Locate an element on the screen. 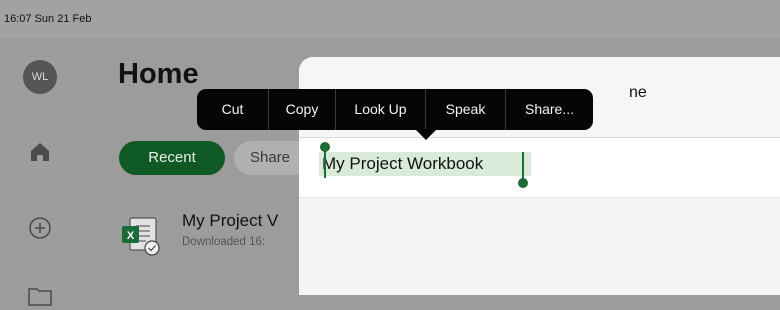 The width and height of the screenshot is (780, 310). workbook-name-field is located at coordinates (425, 166).